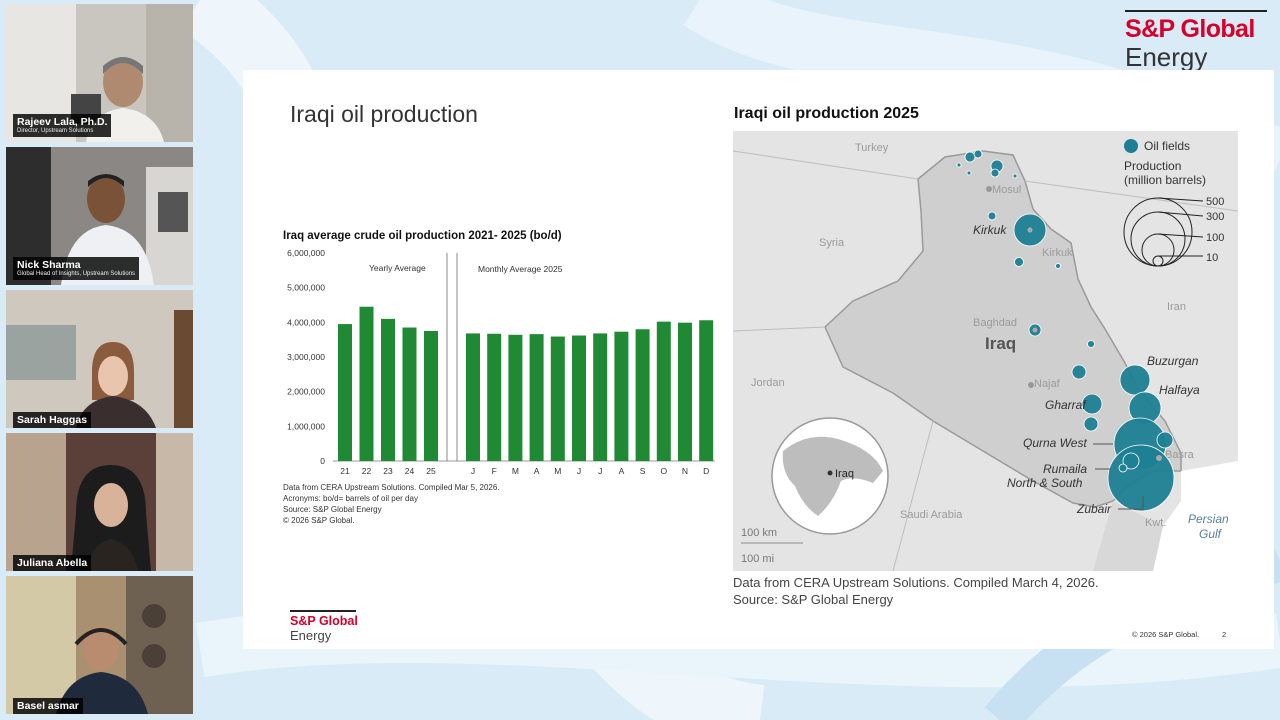 The width and height of the screenshot is (1280, 720). What do you see at coordinates (1211, 534) in the screenshot?
I see `sea-label: Gulf` at bounding box center [1211, 534].